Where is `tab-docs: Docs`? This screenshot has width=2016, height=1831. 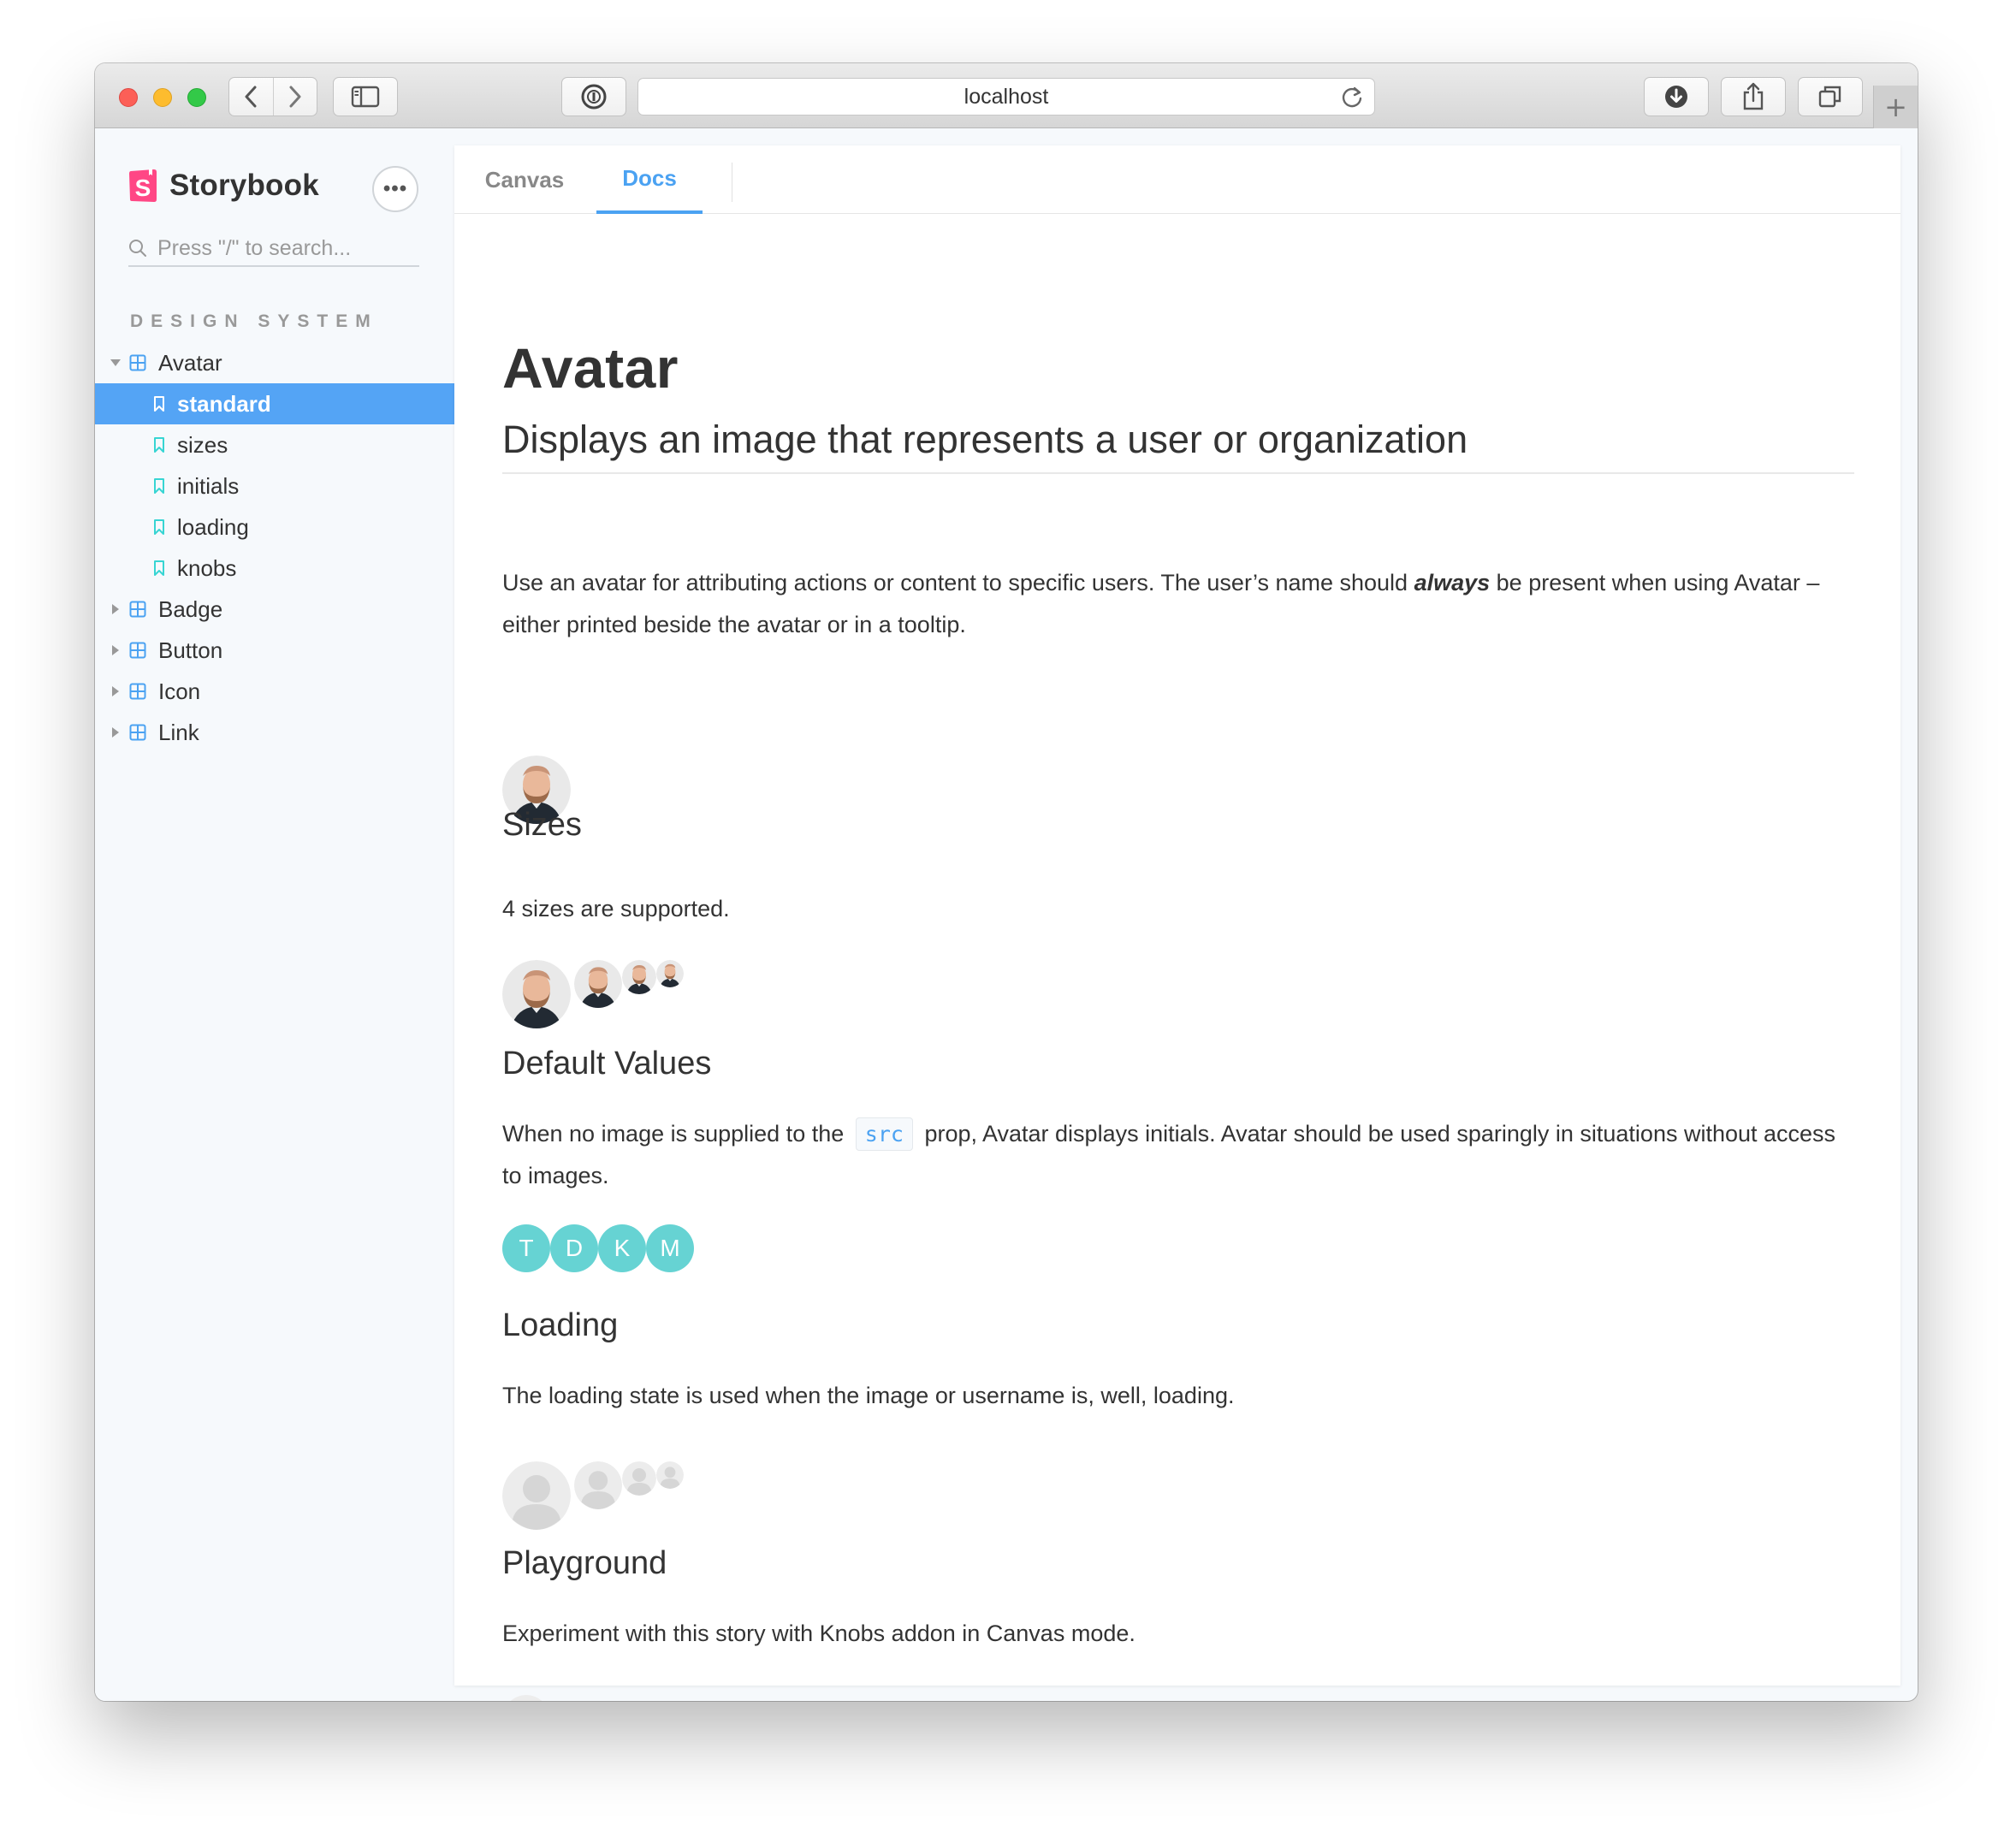
tab-docs: Docs is located at coordinates (649, 180).